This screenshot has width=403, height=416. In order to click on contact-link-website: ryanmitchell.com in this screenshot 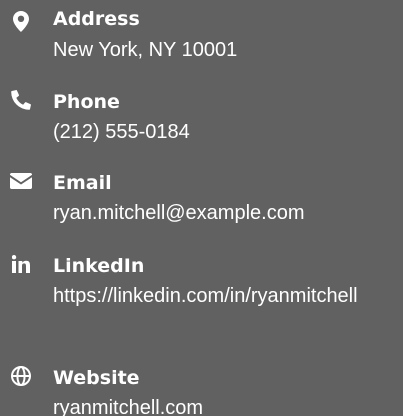, I will do `click(225, 405)`.